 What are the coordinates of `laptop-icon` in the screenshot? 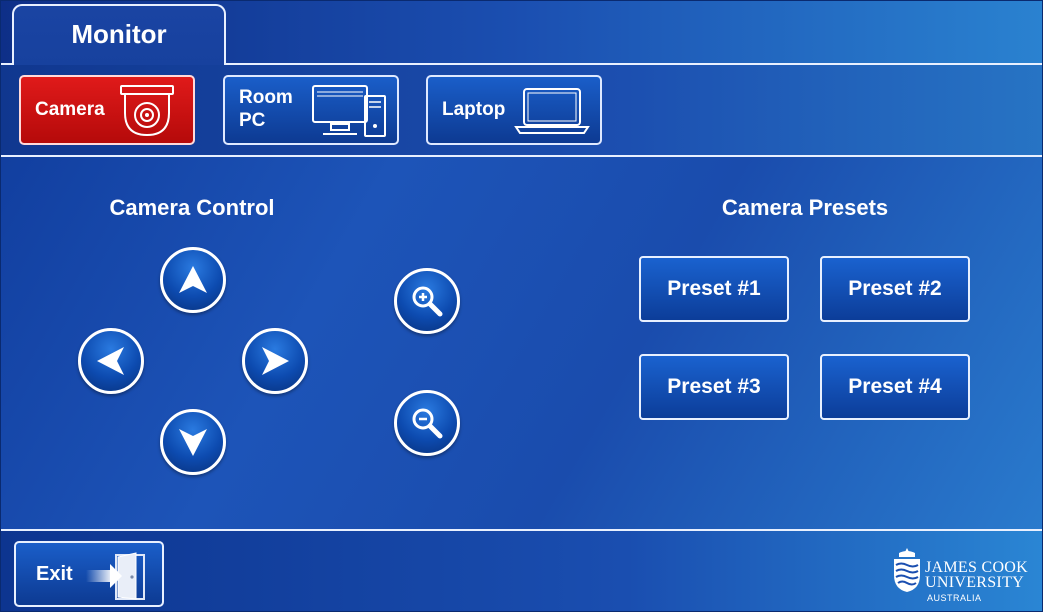 It's located at (552, 114).